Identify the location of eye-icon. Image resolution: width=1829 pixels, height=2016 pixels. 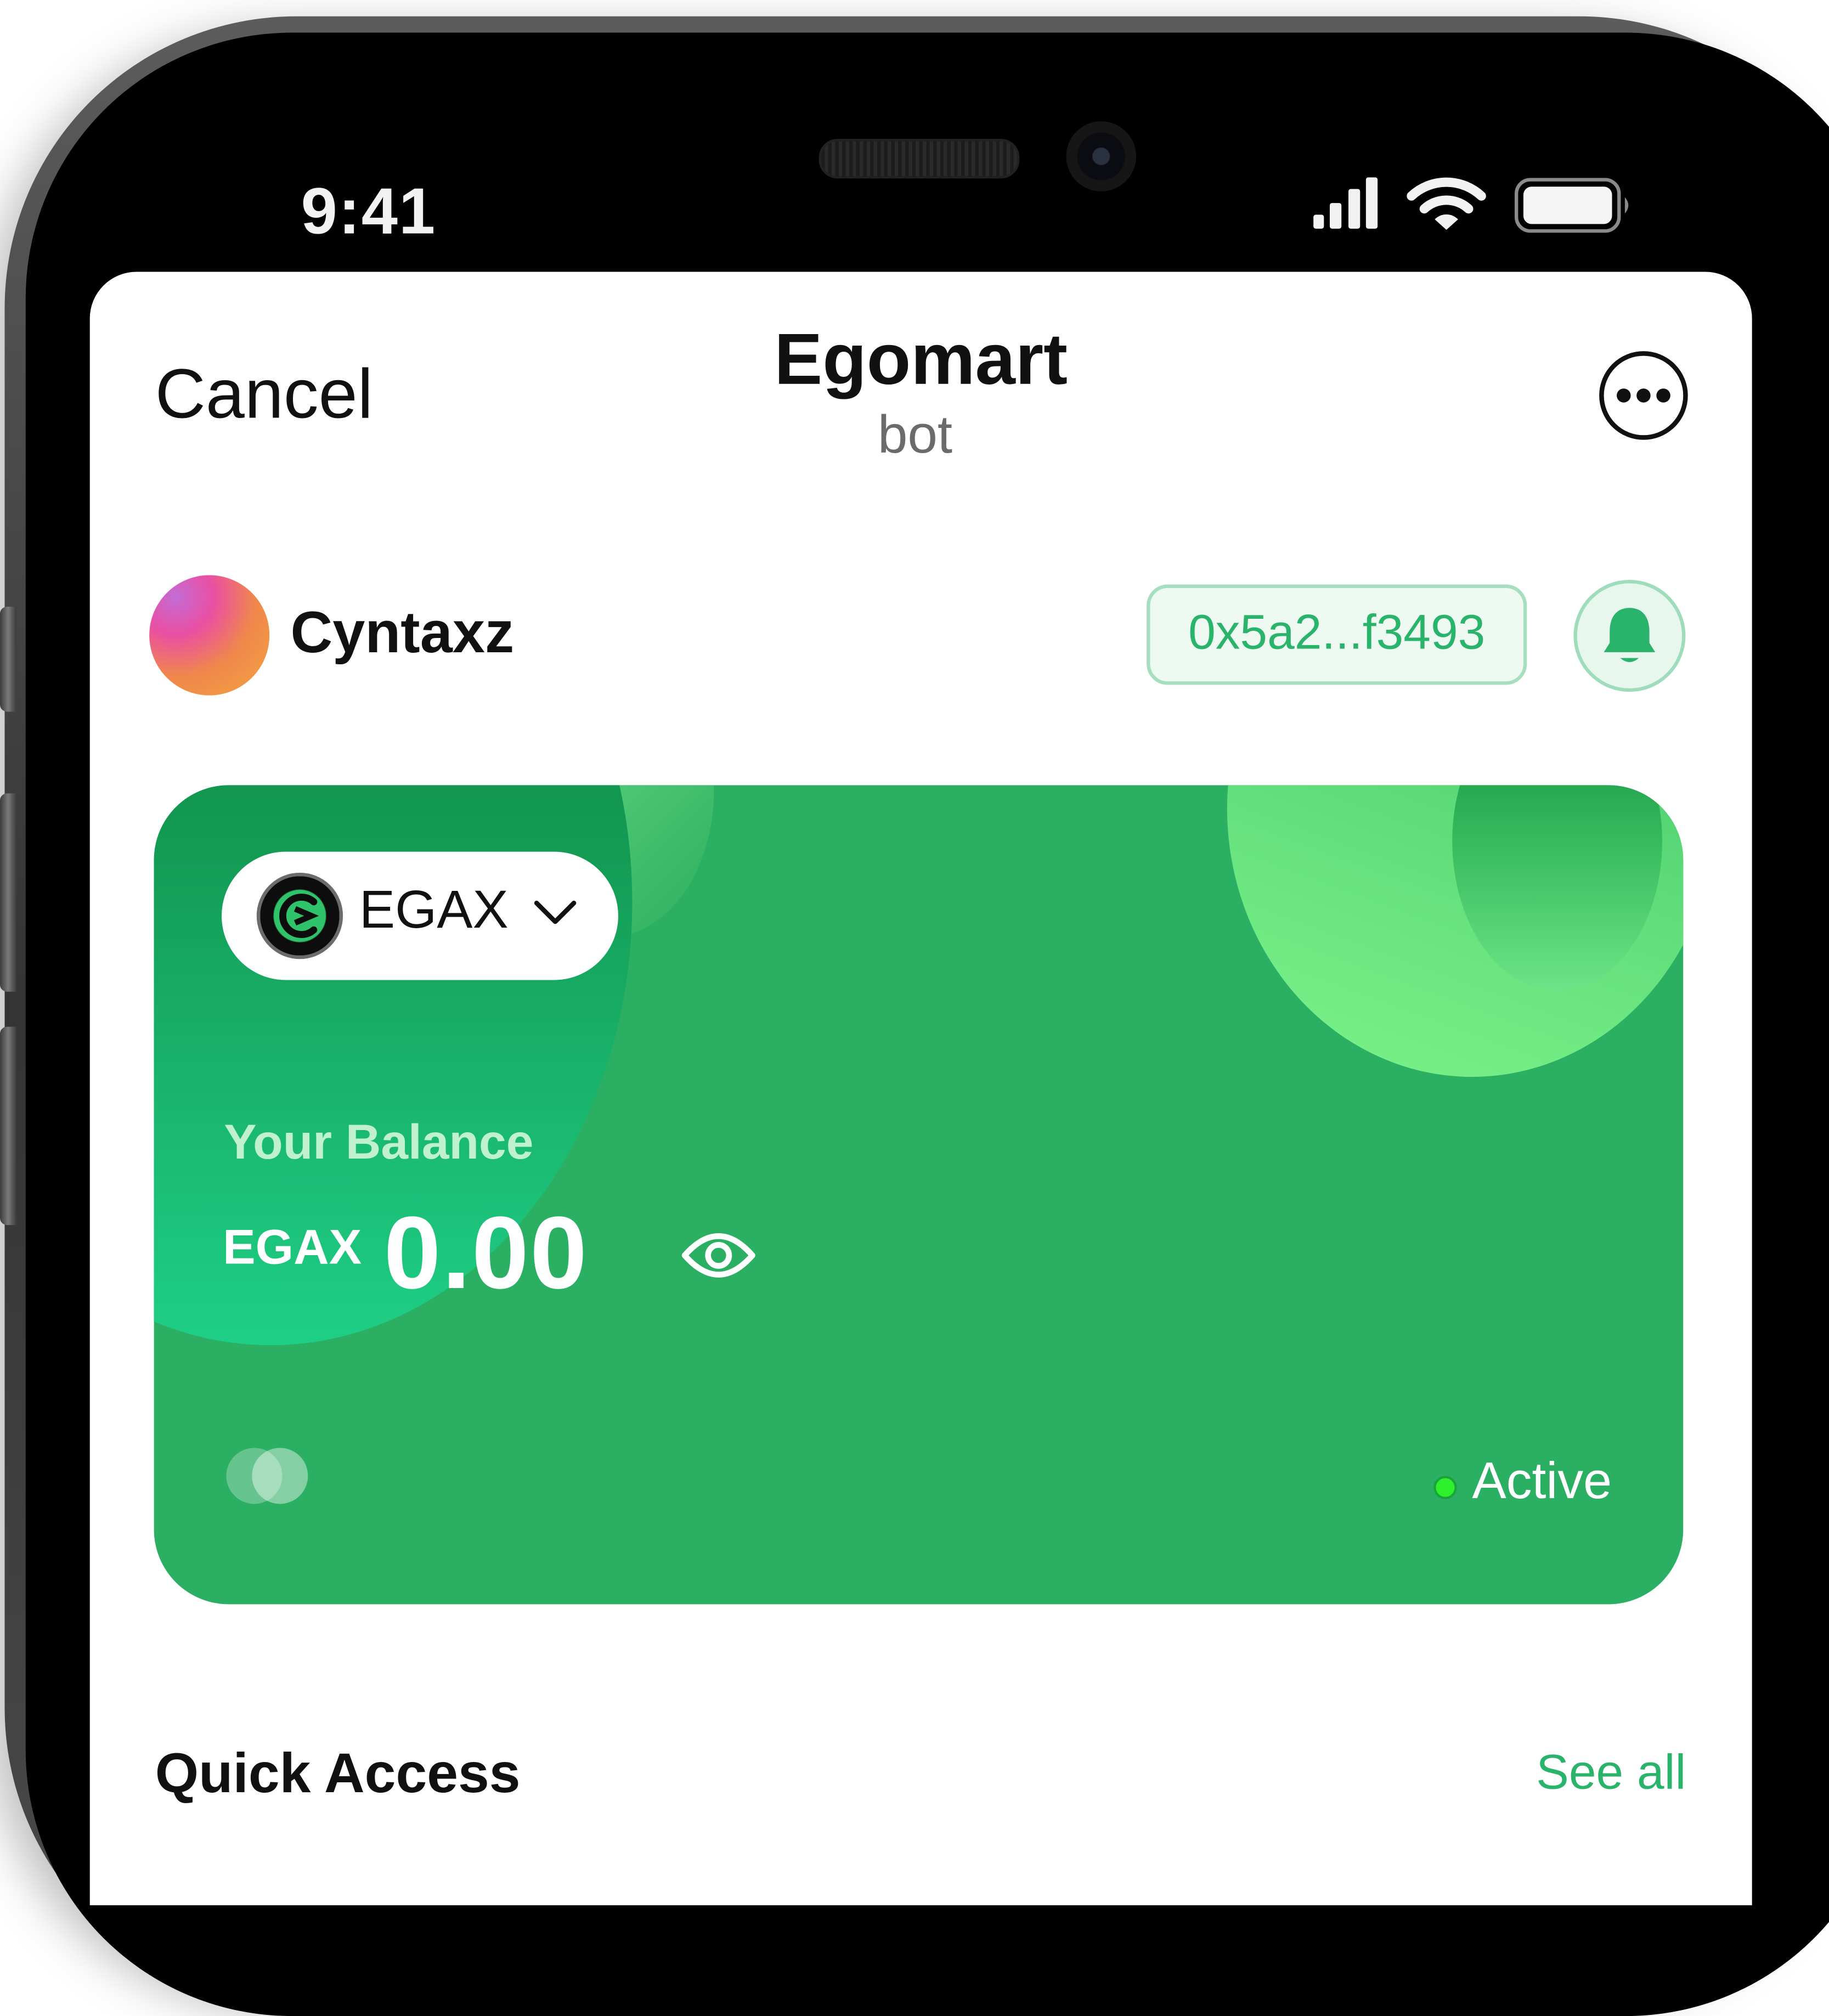
(718, 1256).